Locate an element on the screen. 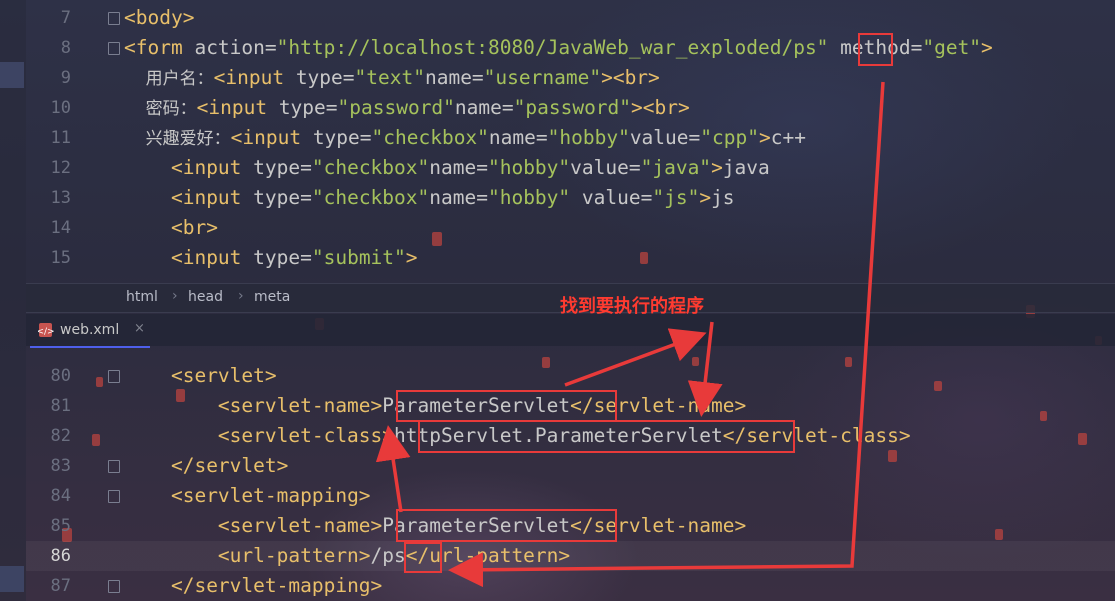  arrow-annotation-to-servlet-class is located at coordinates (705, 369).